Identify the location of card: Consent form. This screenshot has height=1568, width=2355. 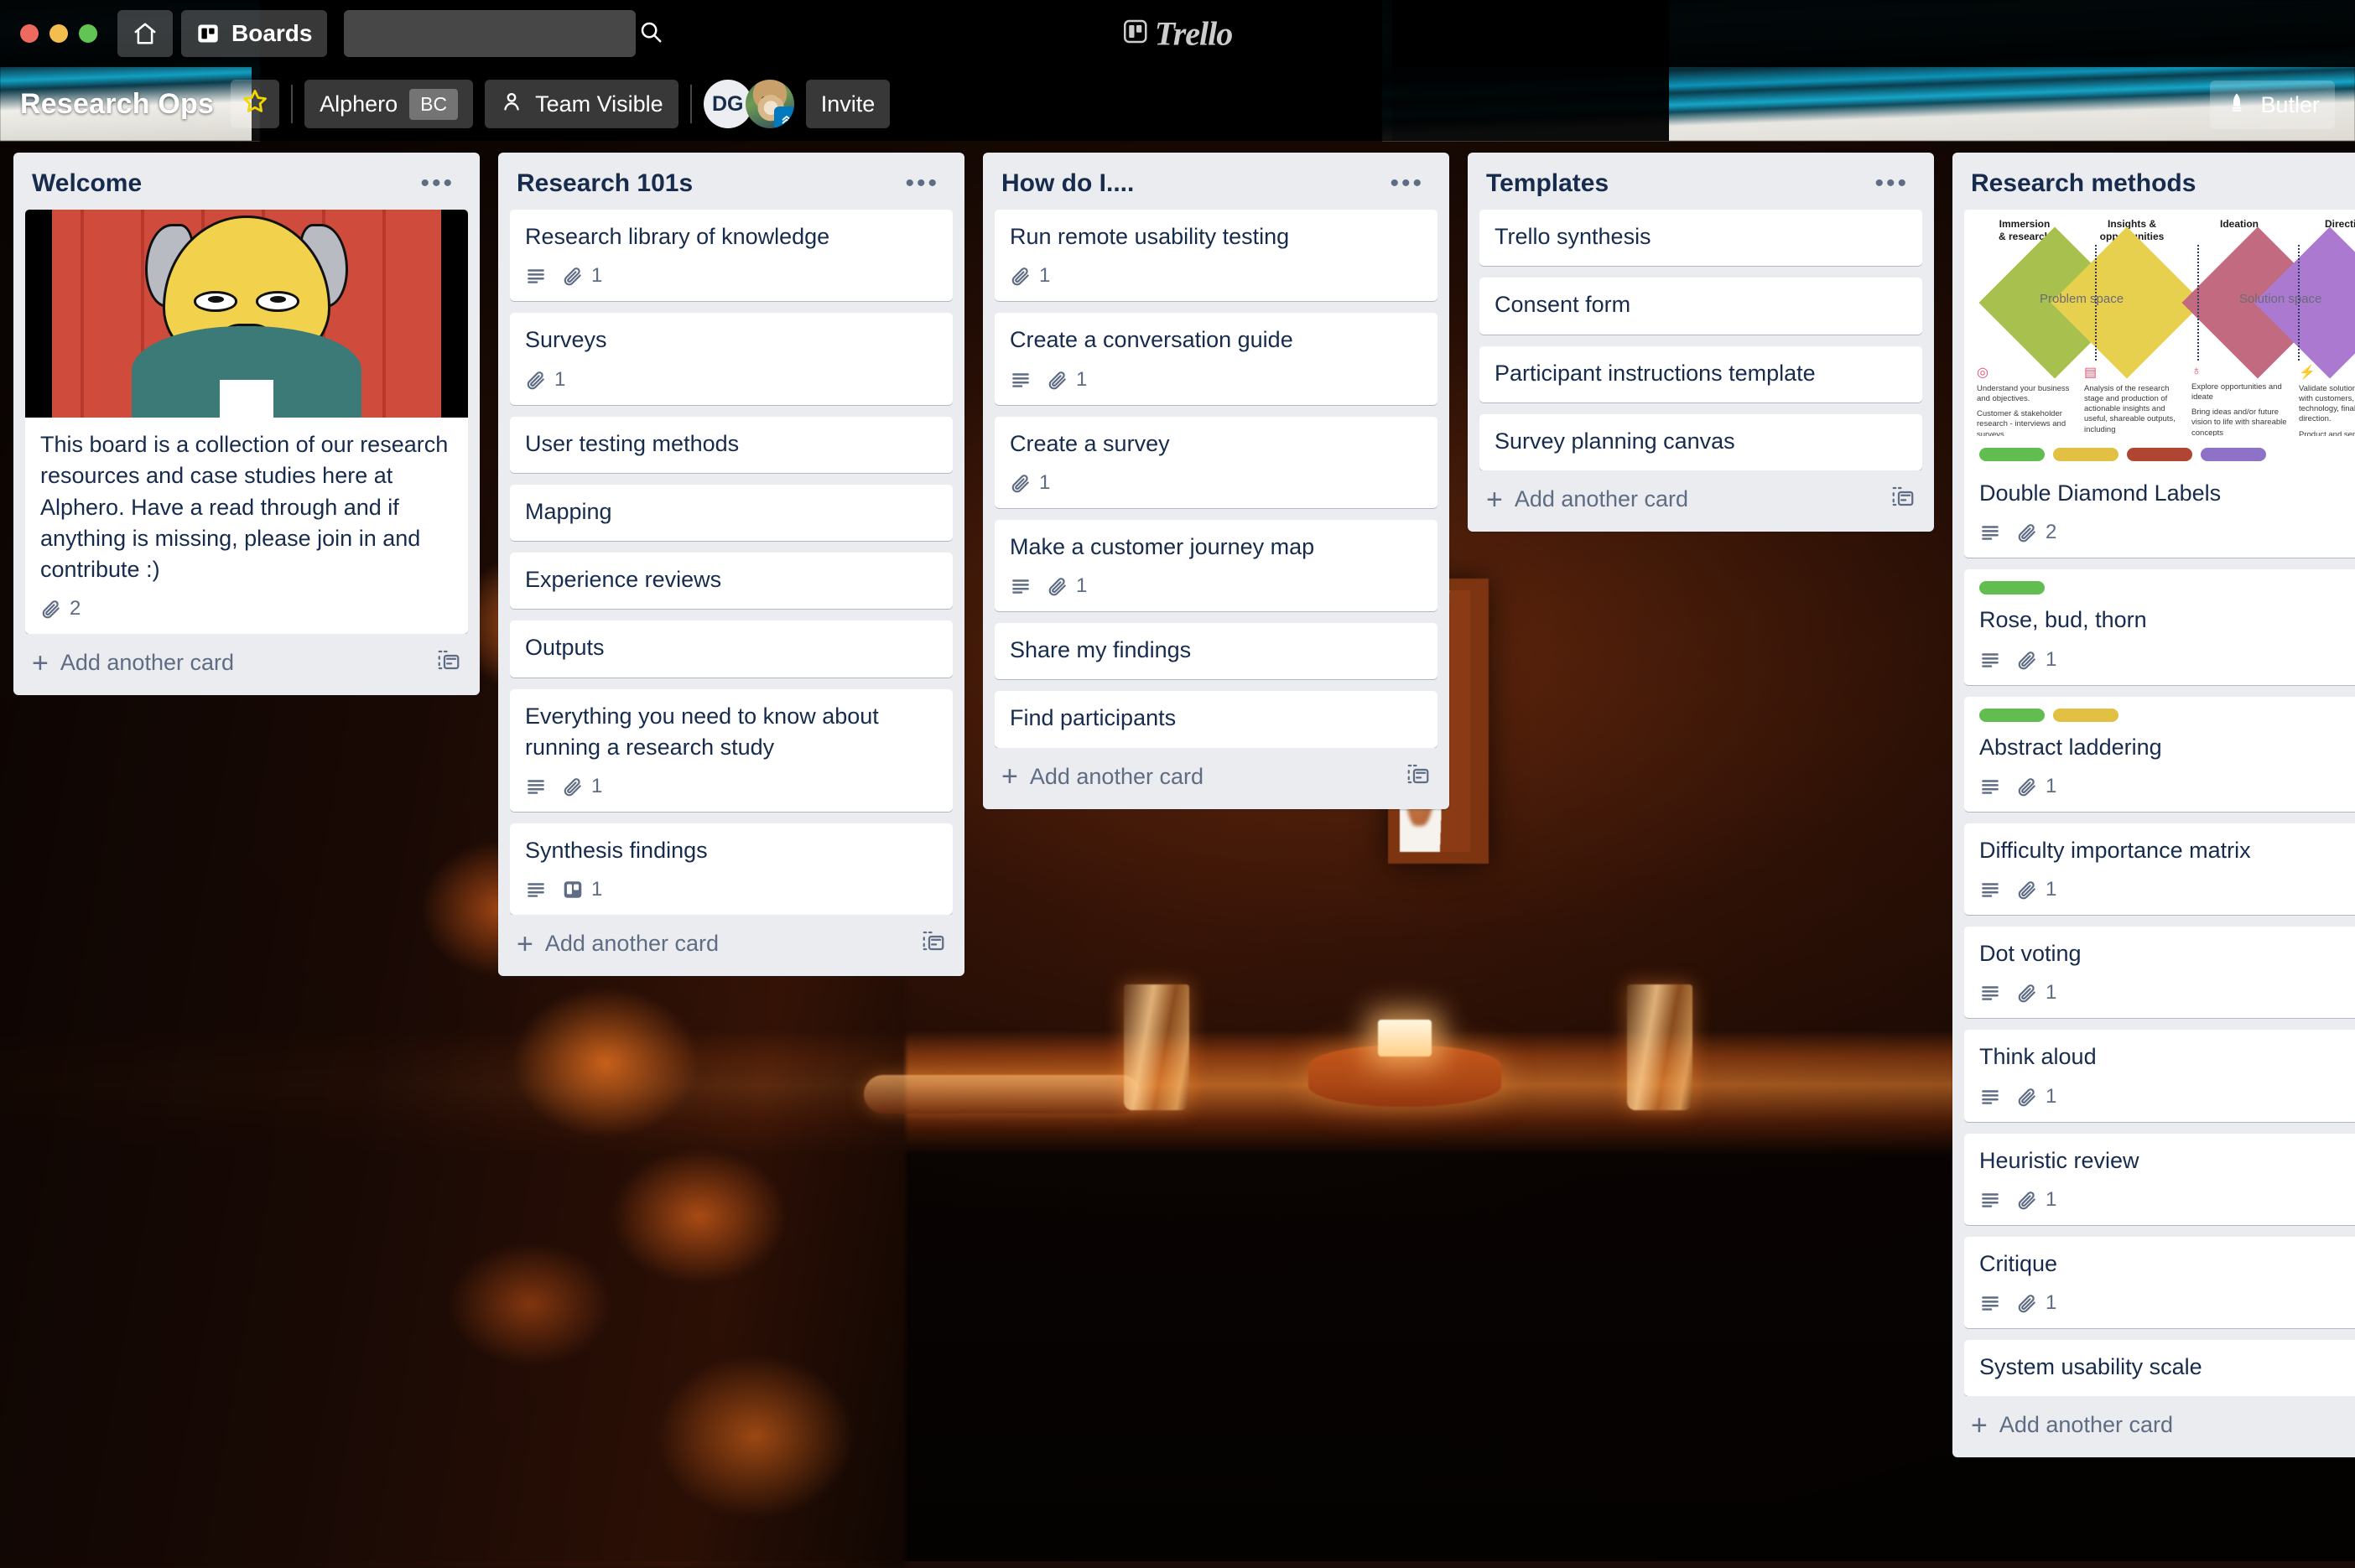
(1700, 306).